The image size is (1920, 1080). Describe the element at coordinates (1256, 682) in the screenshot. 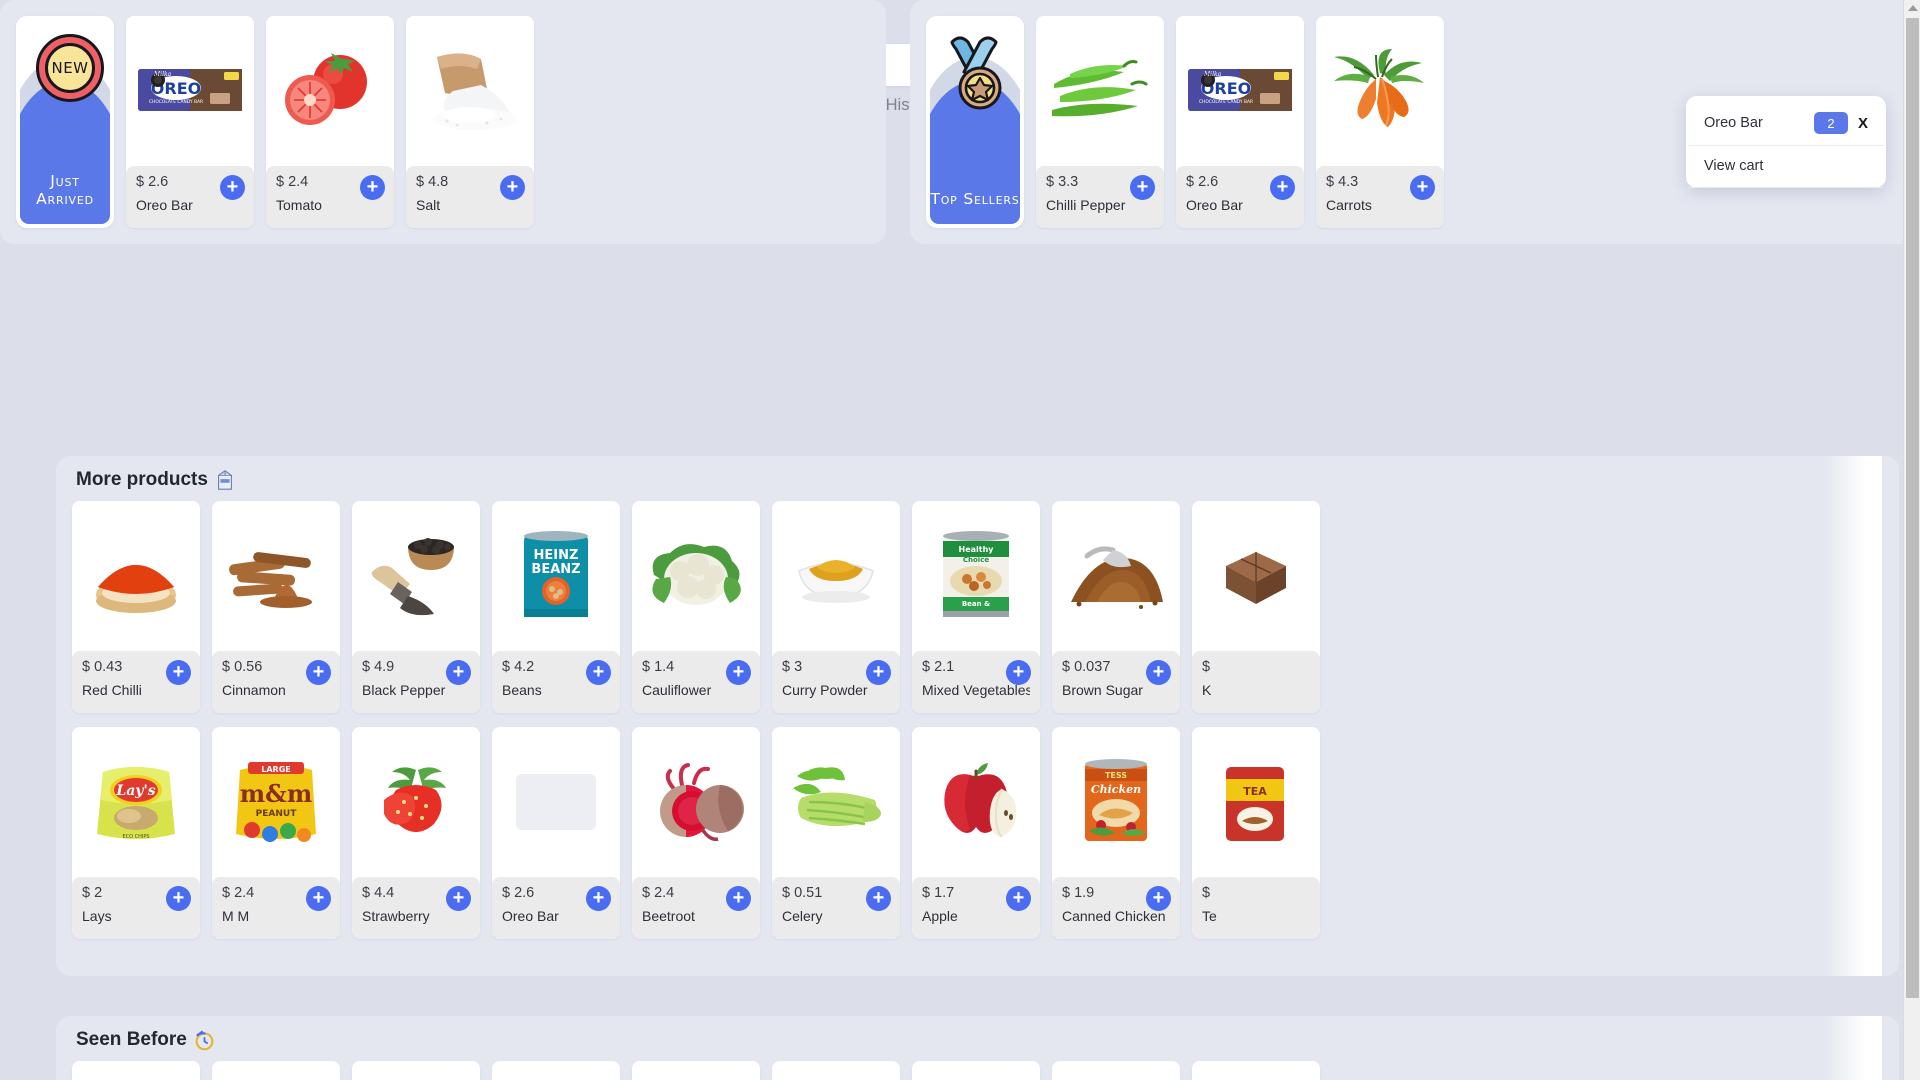

I see `product-footer: $ K` at that location.